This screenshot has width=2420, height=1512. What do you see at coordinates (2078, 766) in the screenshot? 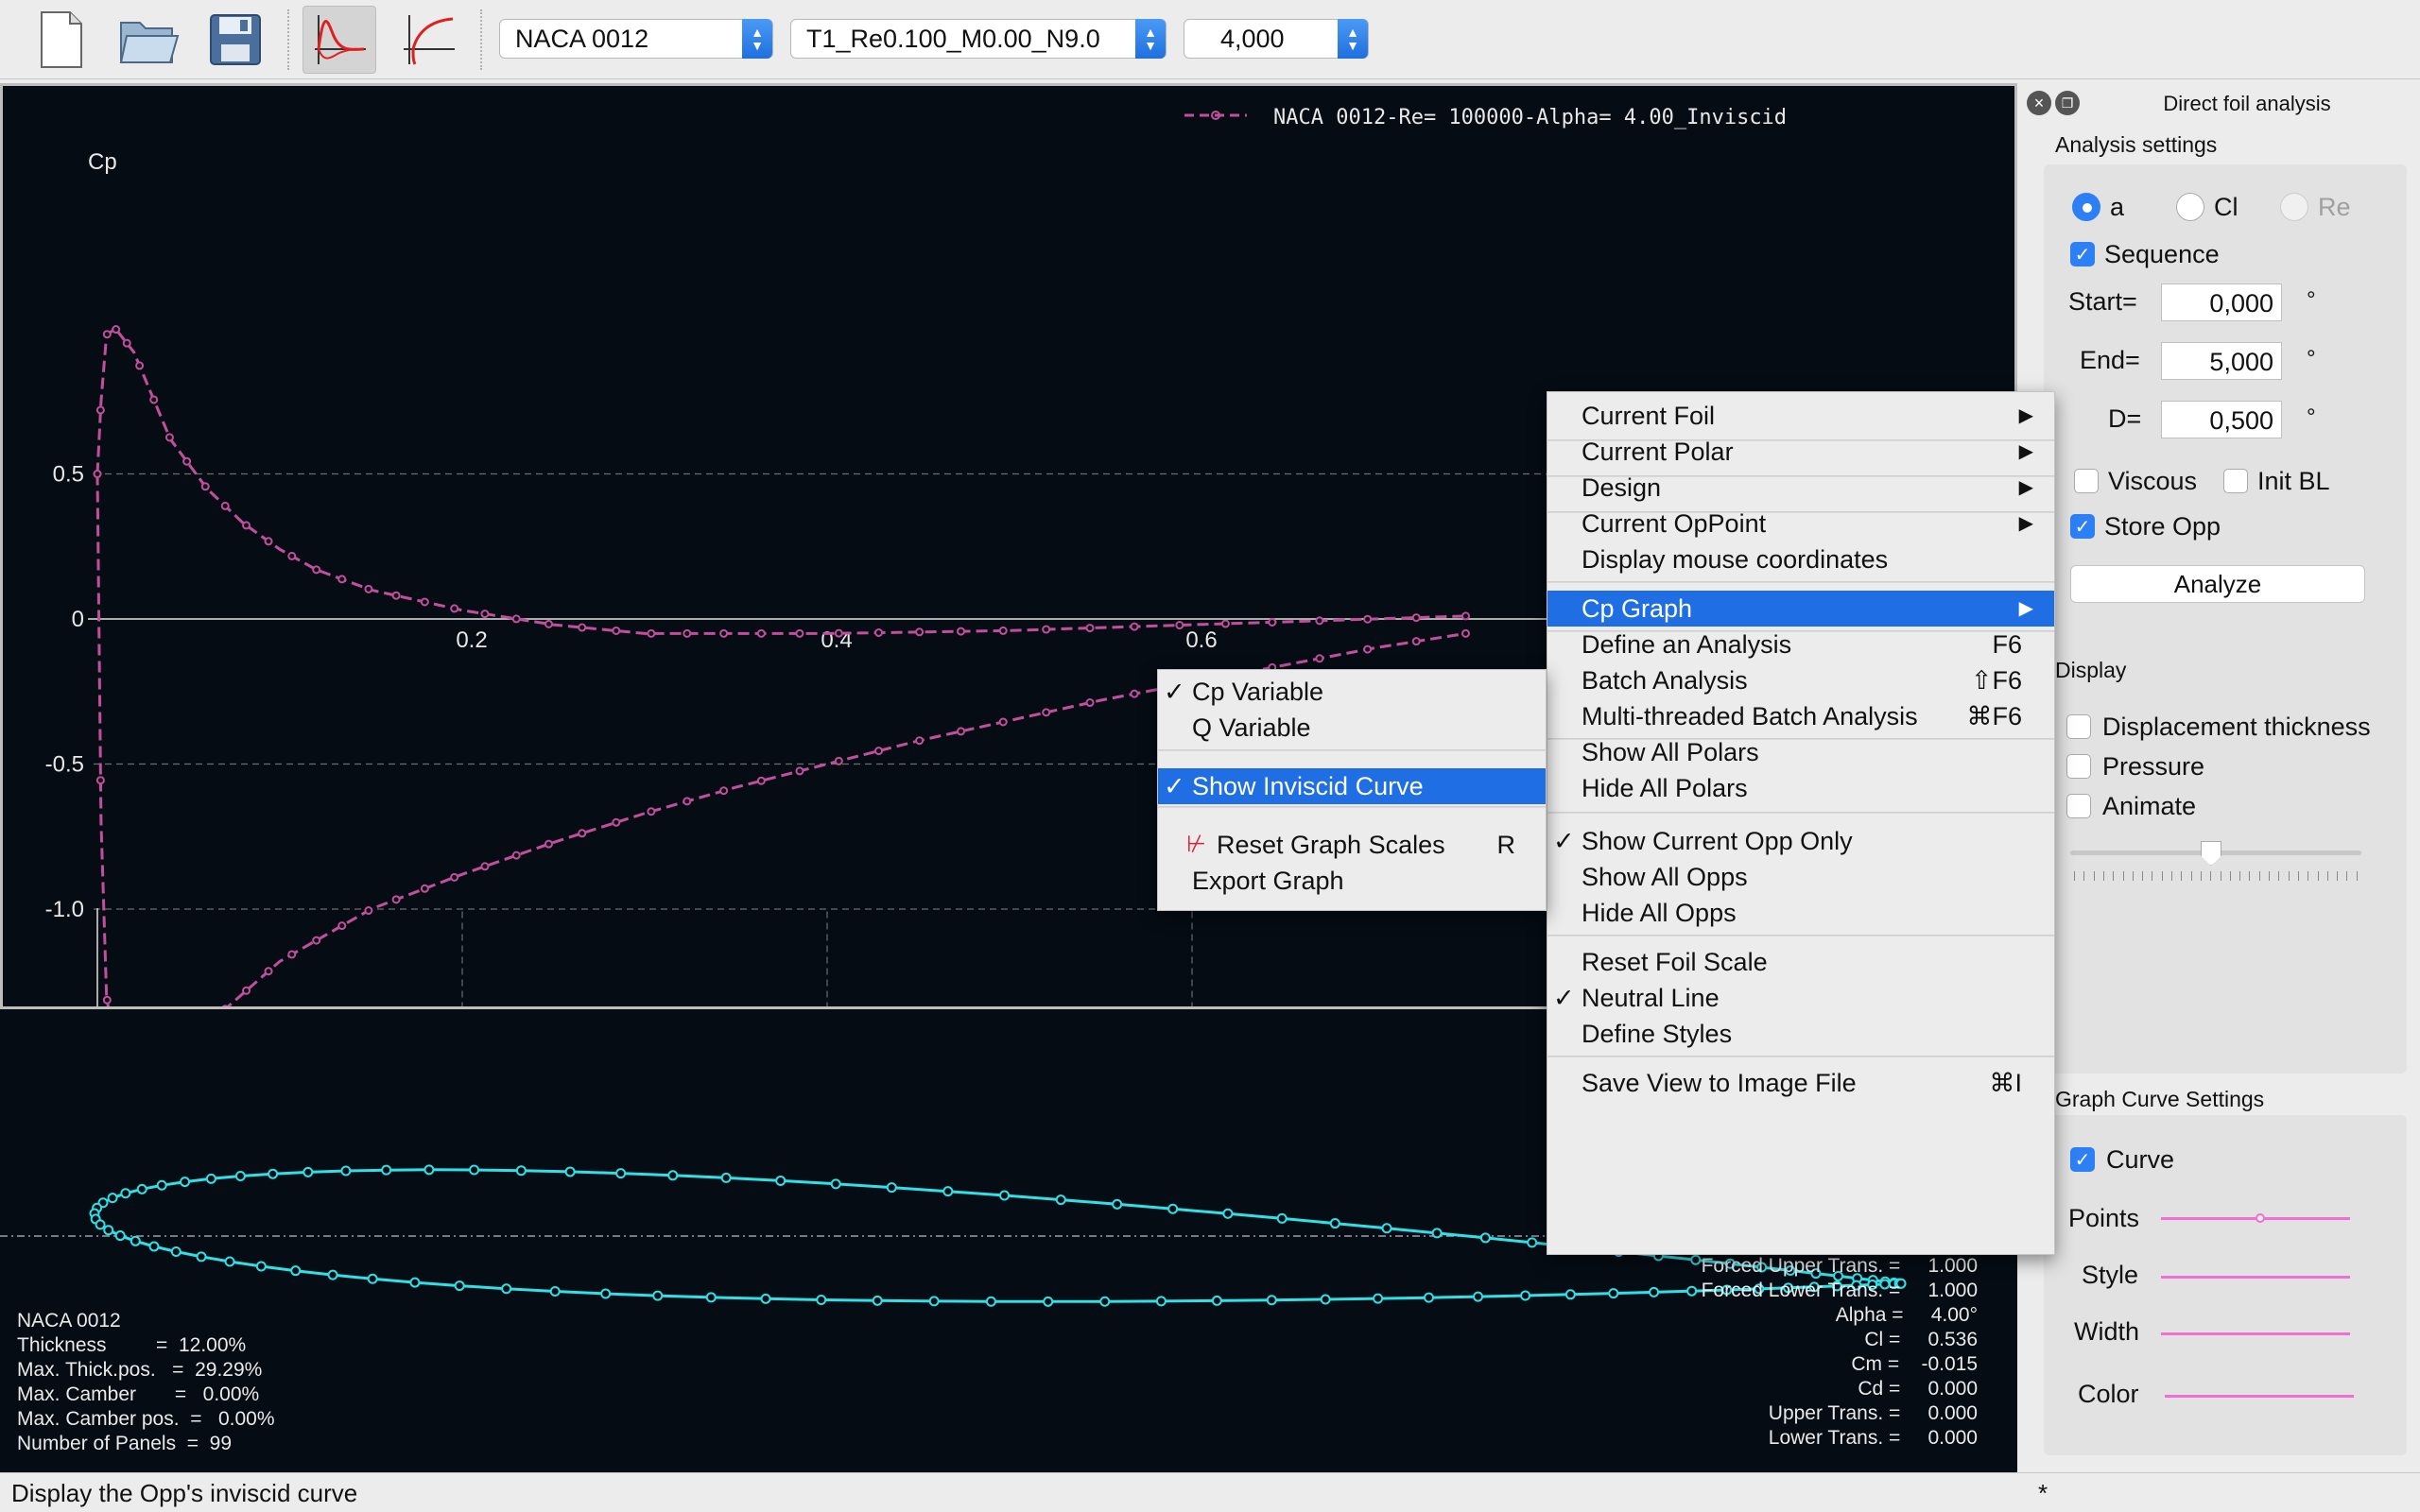
I see `pressure-checkbox` at bounding box center [2078, 766].